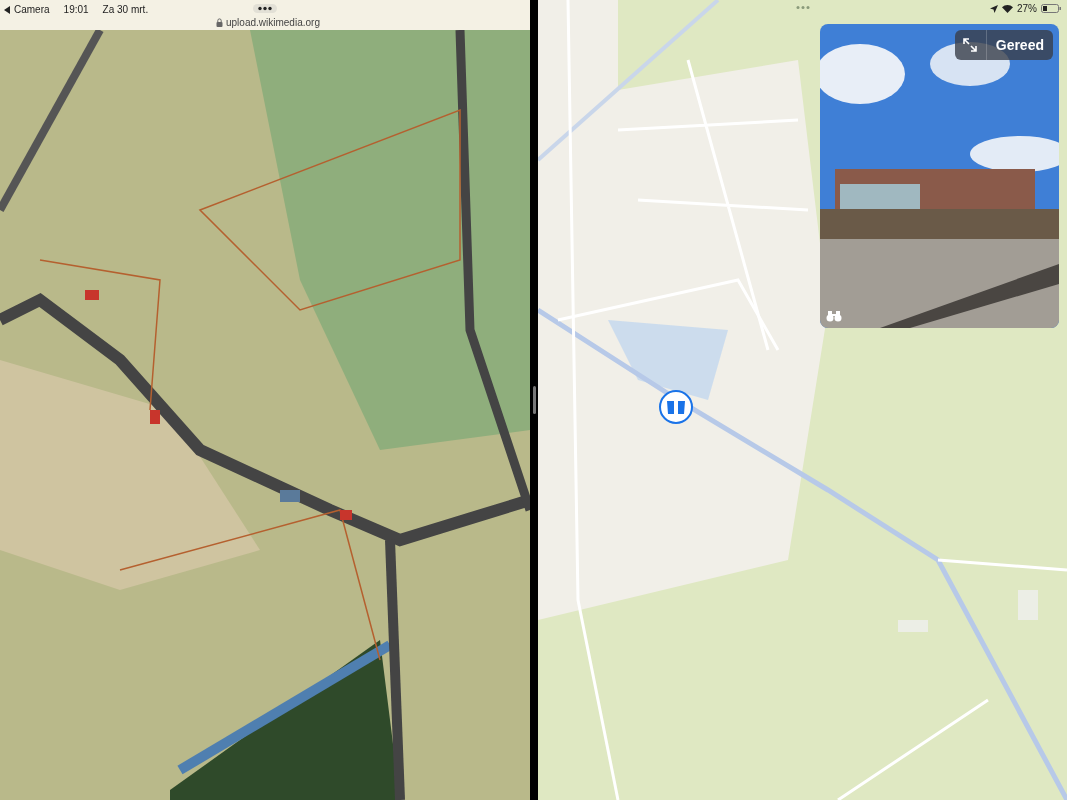 The image size is (1067, 800). I want to click on back-arrow-icon, so click(7, 9).